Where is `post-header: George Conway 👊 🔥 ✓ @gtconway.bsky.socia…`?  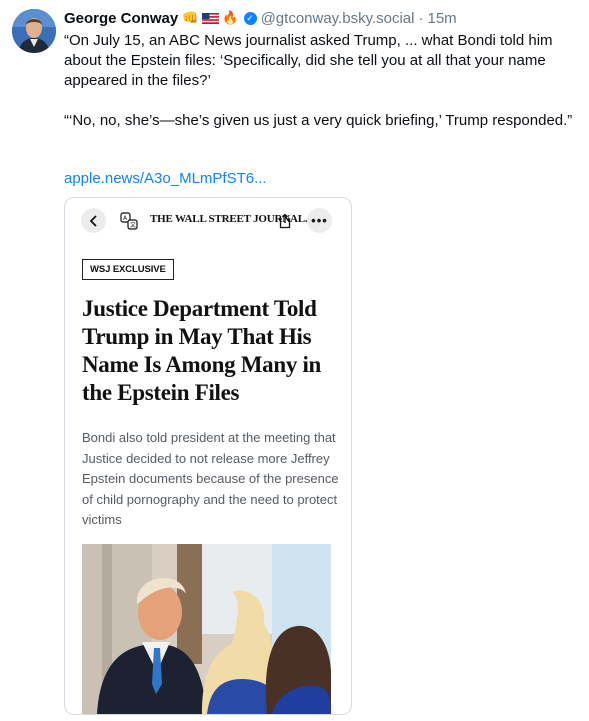 post-header: George Conway 👊 🔥 ✓ @gtconway.bsky.socia… is located at coordinates (260, 18).